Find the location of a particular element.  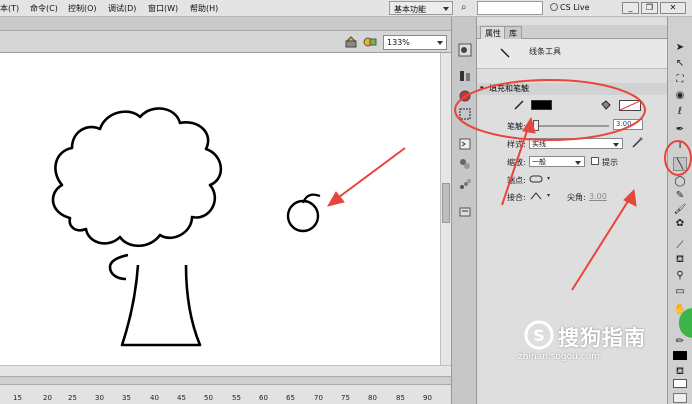

menu-help: 帮助(H) is located at coordinates (204, 8).